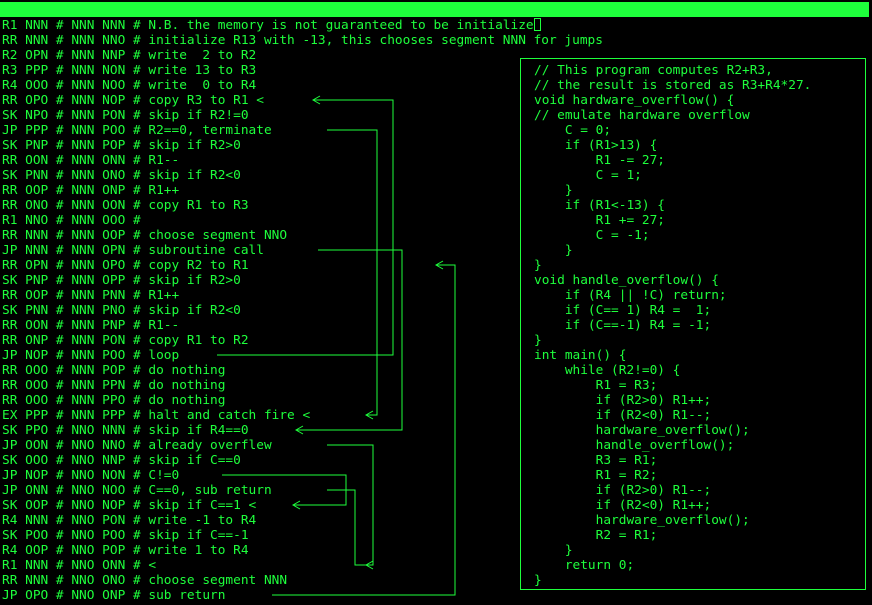 The image size is (872, 605). Describe the element at coordinates (302, 460) in the screenshot. I see `code-line: SK OOO # NNO NNP # skip if C==0` at that location.